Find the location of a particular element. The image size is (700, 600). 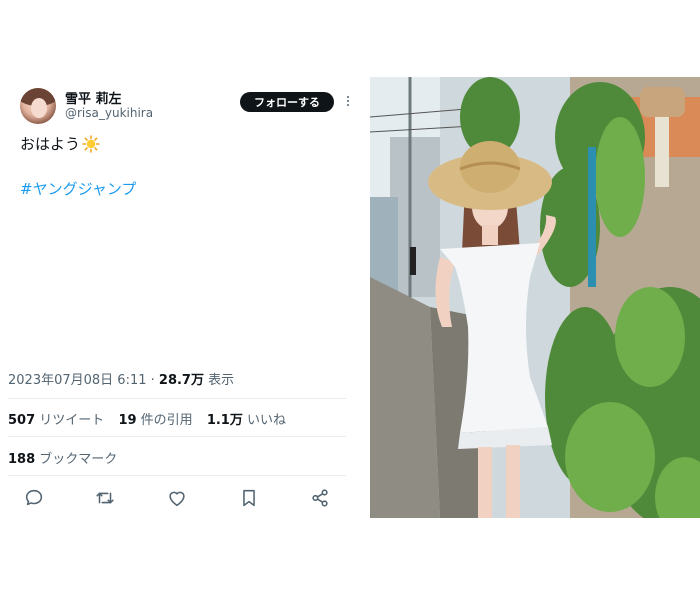

retweets-count: 507 is located at coordinates (22, 420).